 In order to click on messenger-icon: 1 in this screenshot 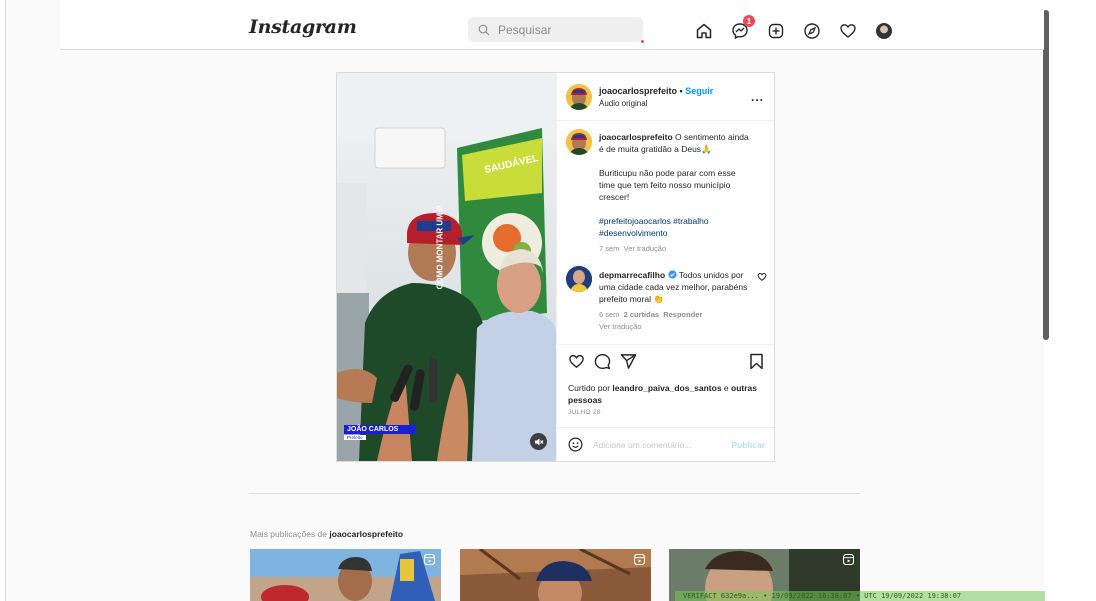, I will do `click(742, 28)`.